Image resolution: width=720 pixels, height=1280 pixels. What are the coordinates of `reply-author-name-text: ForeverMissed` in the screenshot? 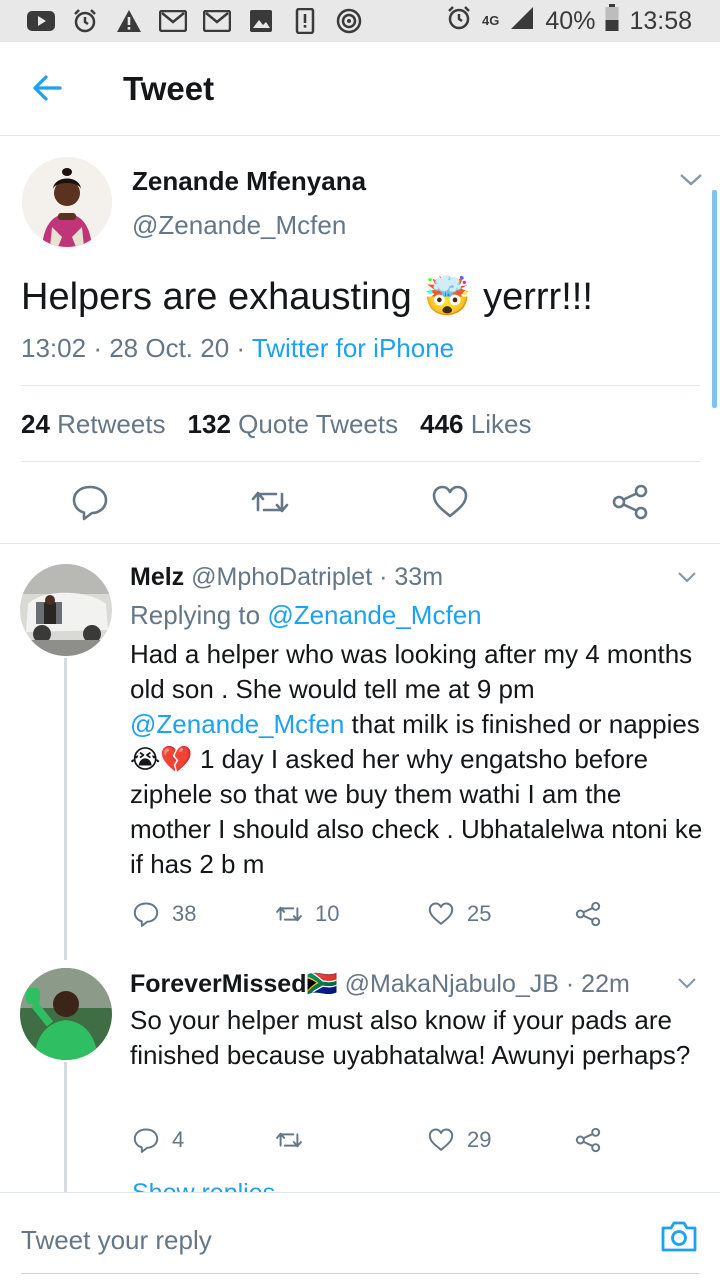 It's located at (218, 984).